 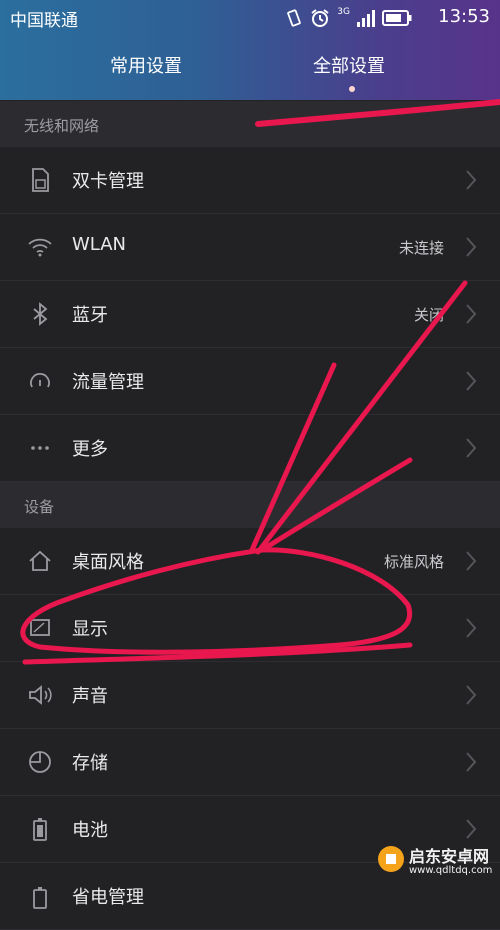 I want to click on row-data-usage: 流量管理, so click(x=250, y=381).